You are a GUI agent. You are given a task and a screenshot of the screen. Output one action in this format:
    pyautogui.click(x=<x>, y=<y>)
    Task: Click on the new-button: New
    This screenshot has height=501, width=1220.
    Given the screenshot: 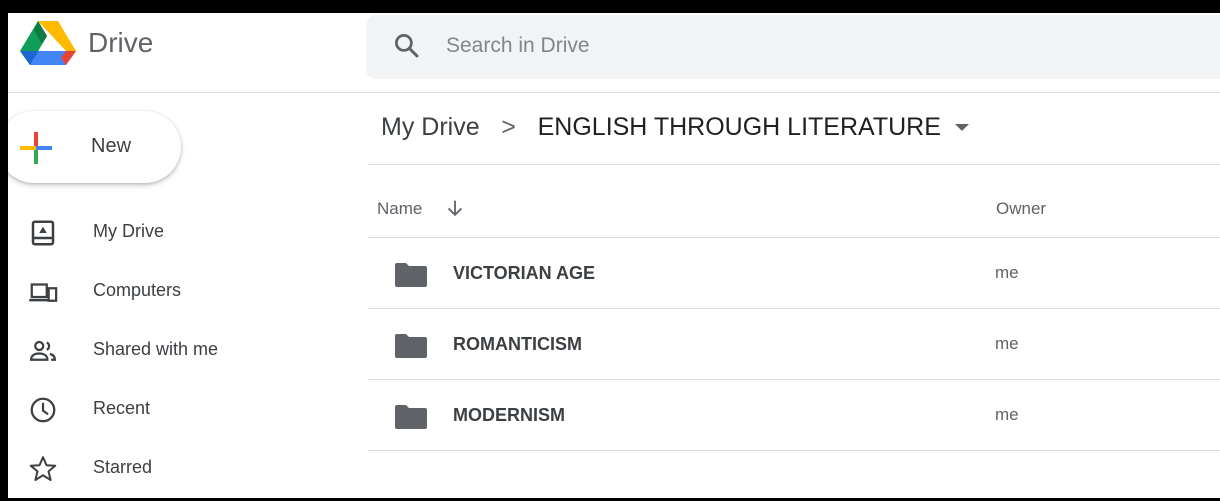 What is the action you would take?
    pyautogui.click(x=94, y=147)
    